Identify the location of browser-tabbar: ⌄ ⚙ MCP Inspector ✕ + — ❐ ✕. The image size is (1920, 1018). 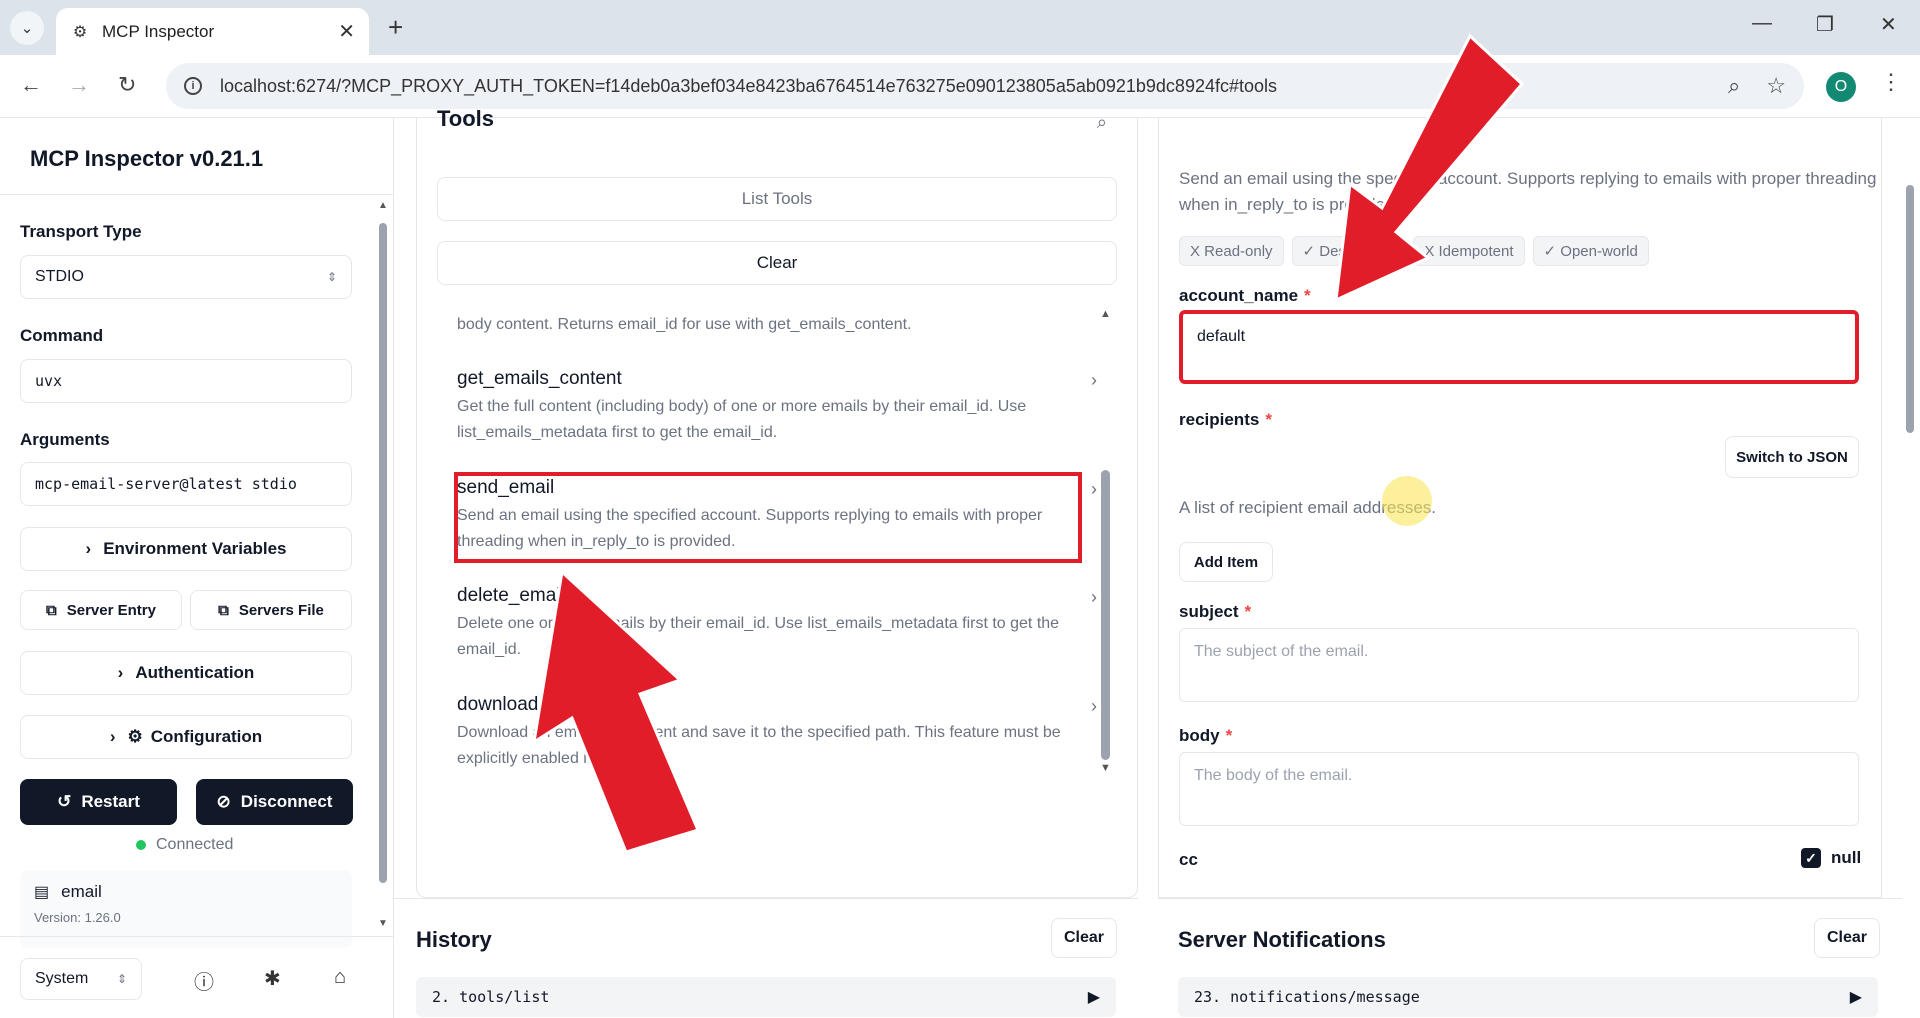
(960, 27).